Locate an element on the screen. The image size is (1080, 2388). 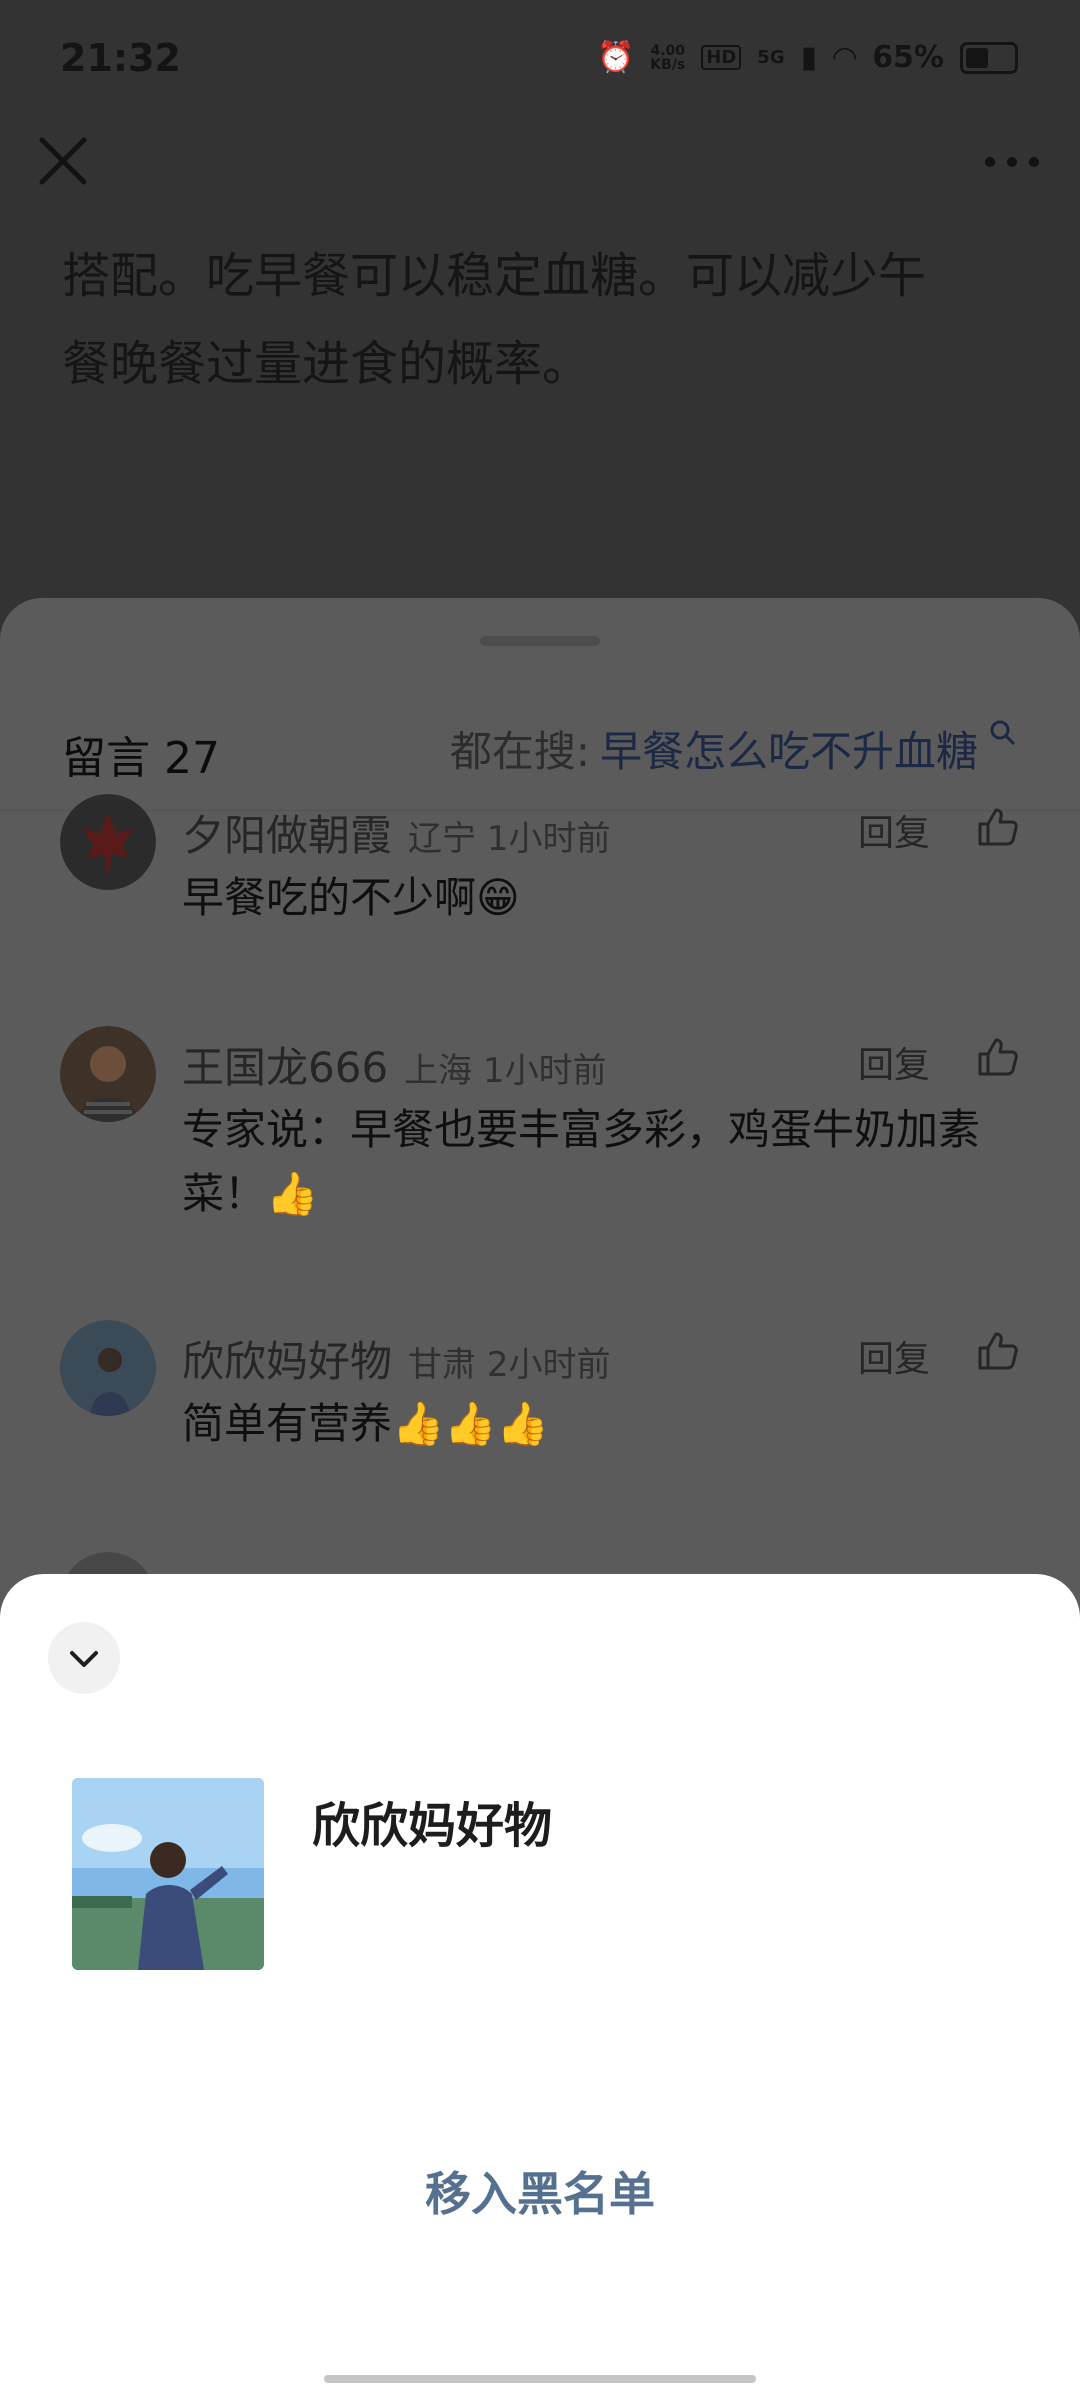
user-profile-image is located at coordinates (168, 1874).